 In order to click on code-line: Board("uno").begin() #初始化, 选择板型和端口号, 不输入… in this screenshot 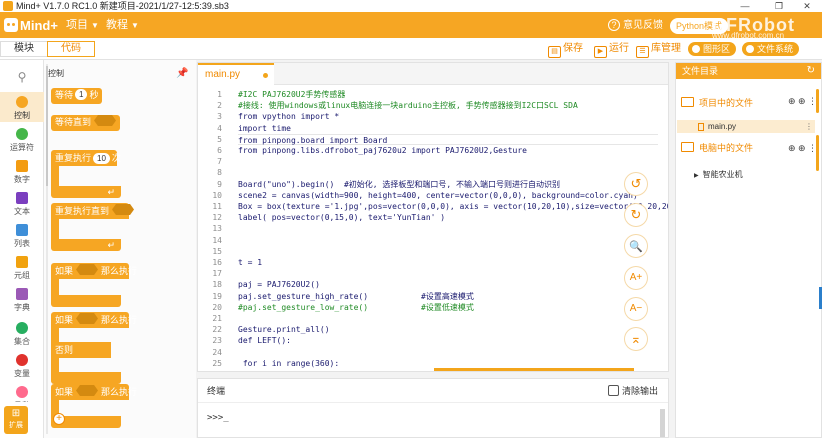, I will do `click(399, 184)`.